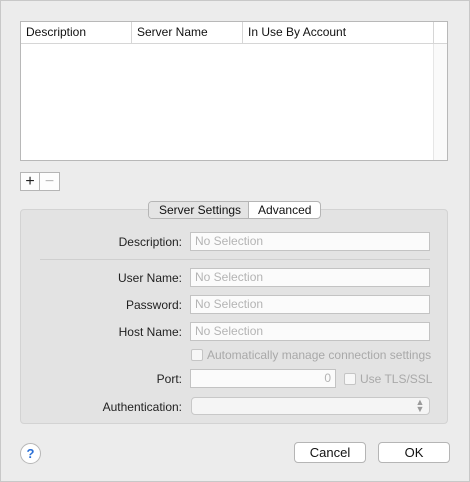 This screenshot has height=482, width=470. Describe the element at coordinates (235, 259) in the screenshot. I see `divider` at that location.